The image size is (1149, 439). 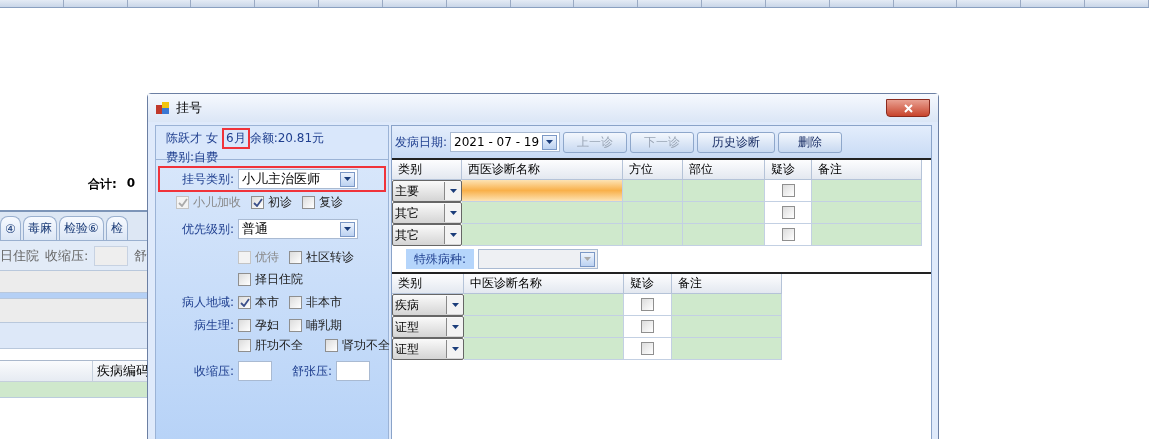 What do you see at coordinates (421, 142) in the screenshot?
I see `onset-date-label: 发病日期:` at bounding box center [421, 142].